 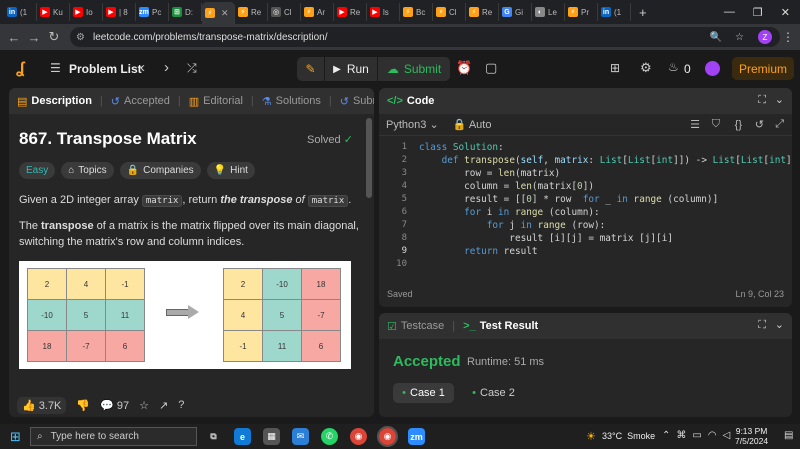 What do you see at coordinates (472, 124) in the screenshot?
I see `autocomplete-mode: 🔒 Auto` at bounding box center [472, 124].